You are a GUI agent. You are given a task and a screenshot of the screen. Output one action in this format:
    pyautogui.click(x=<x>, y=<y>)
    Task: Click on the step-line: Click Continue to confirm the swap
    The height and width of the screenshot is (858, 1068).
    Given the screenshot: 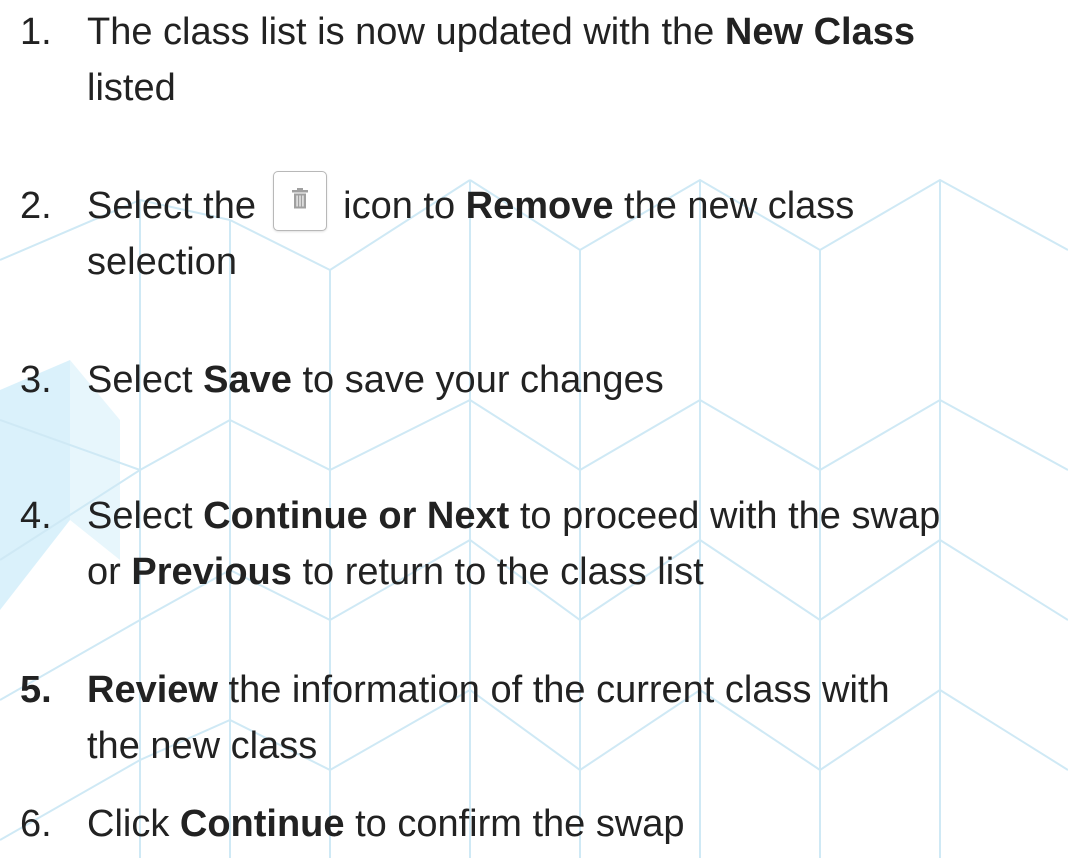 What is the action you would take?
    pyautogui.click(x=572, y=824)
    